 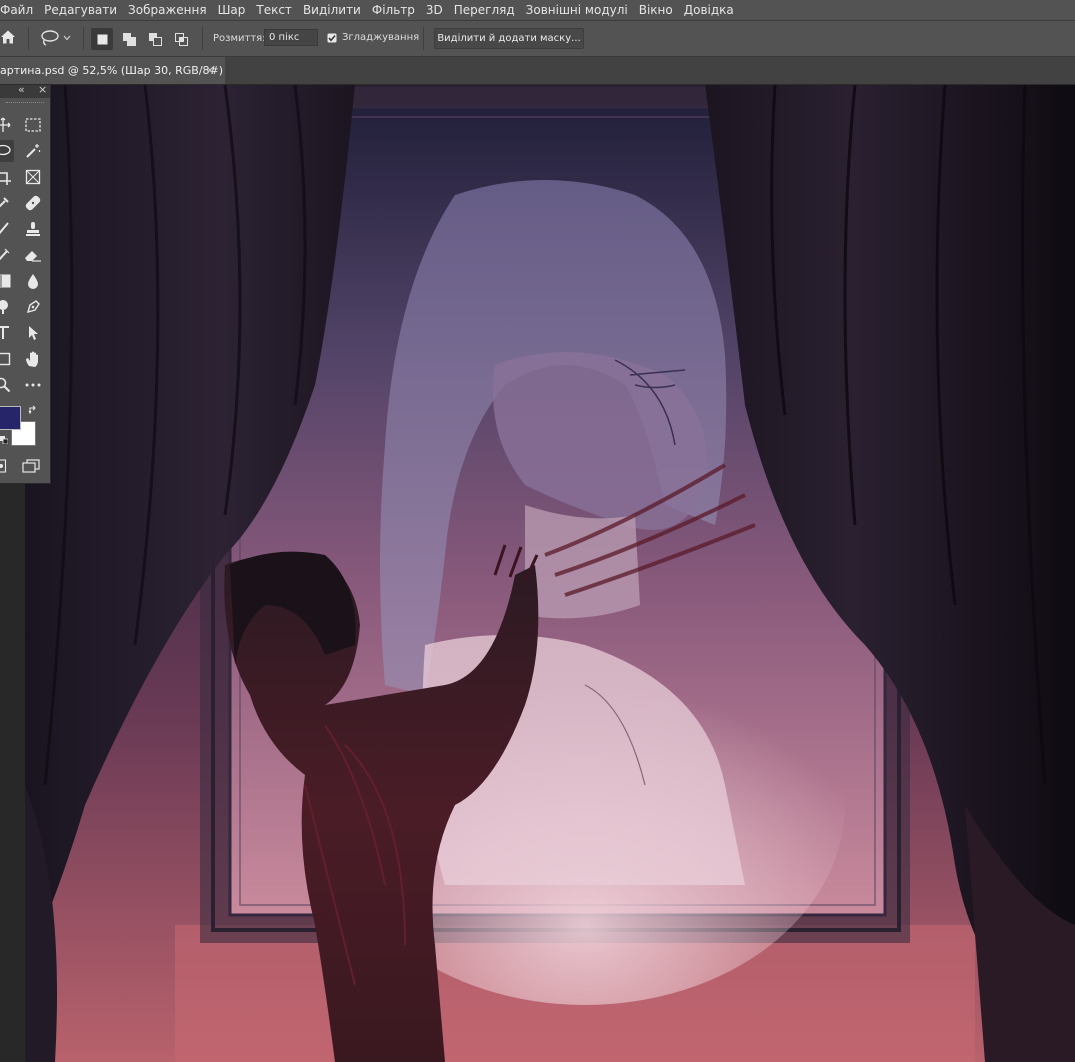 I want to click on antialias-label: Згладжування, so click(x=381, y=37).